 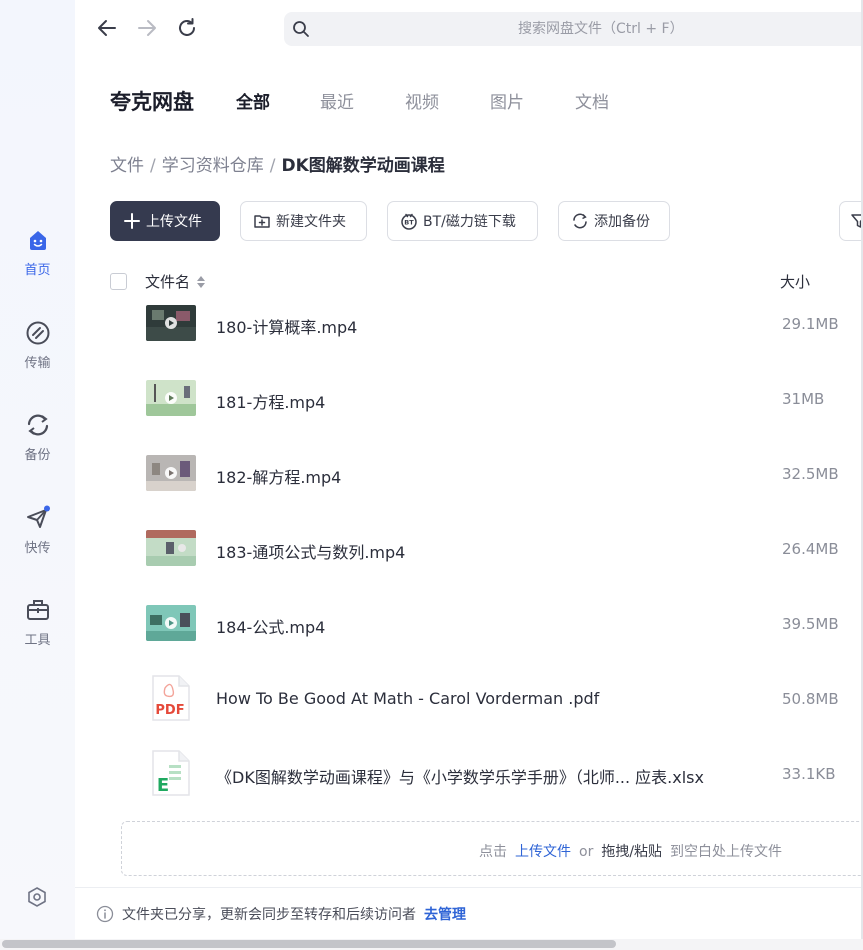 I want to click on breadcrumb-item-current: DK图解数学动画课程, so click(x=363, y=166).